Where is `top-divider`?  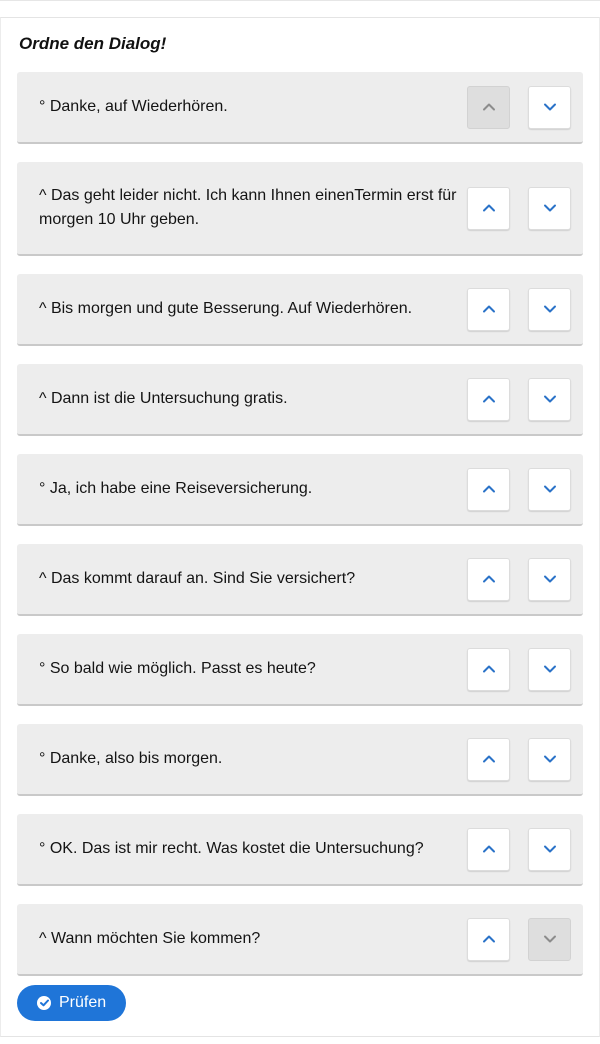 top-divider is located at coordinates (300, 0).